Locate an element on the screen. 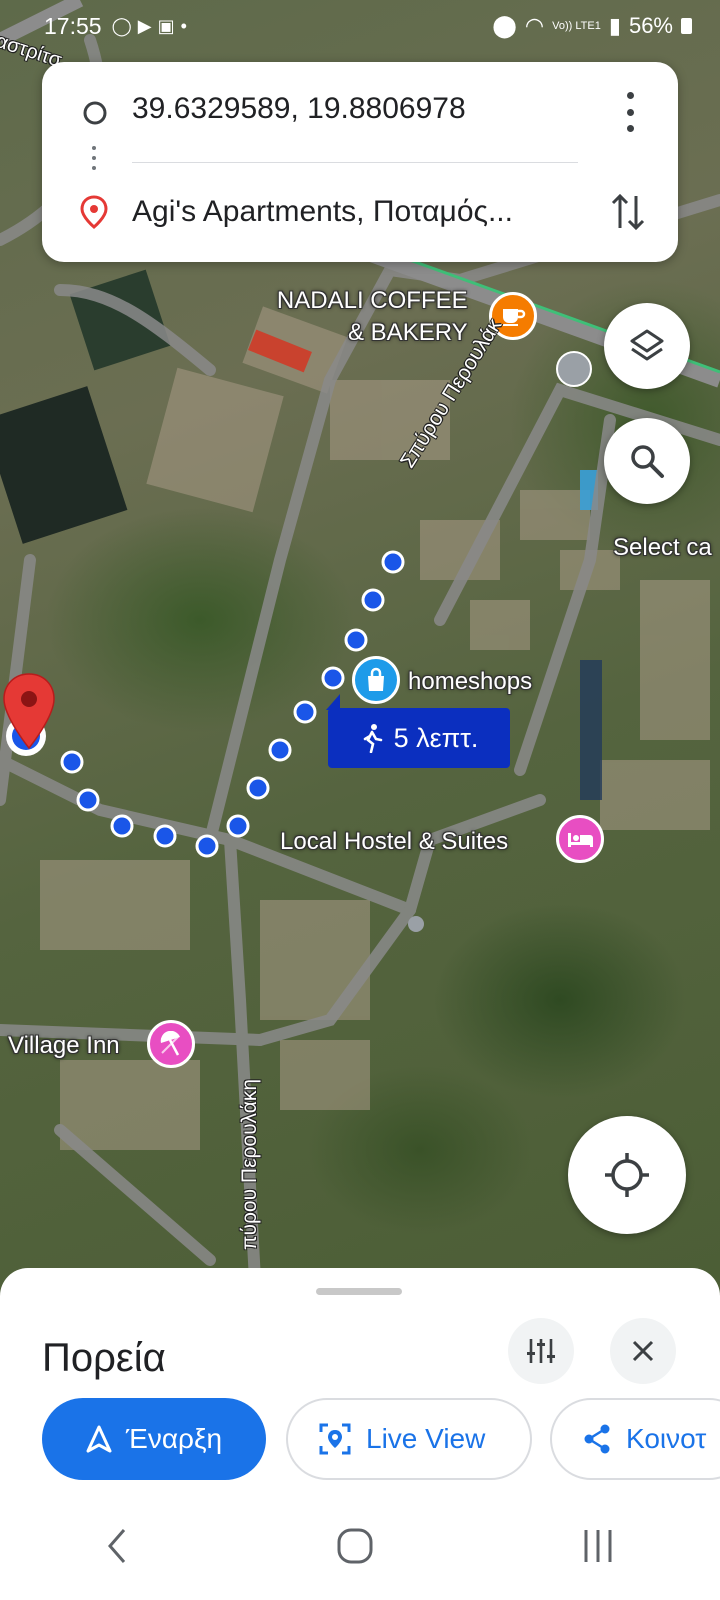 The image size is (720, 1600). route-divider is located at coordinates (355, 162).